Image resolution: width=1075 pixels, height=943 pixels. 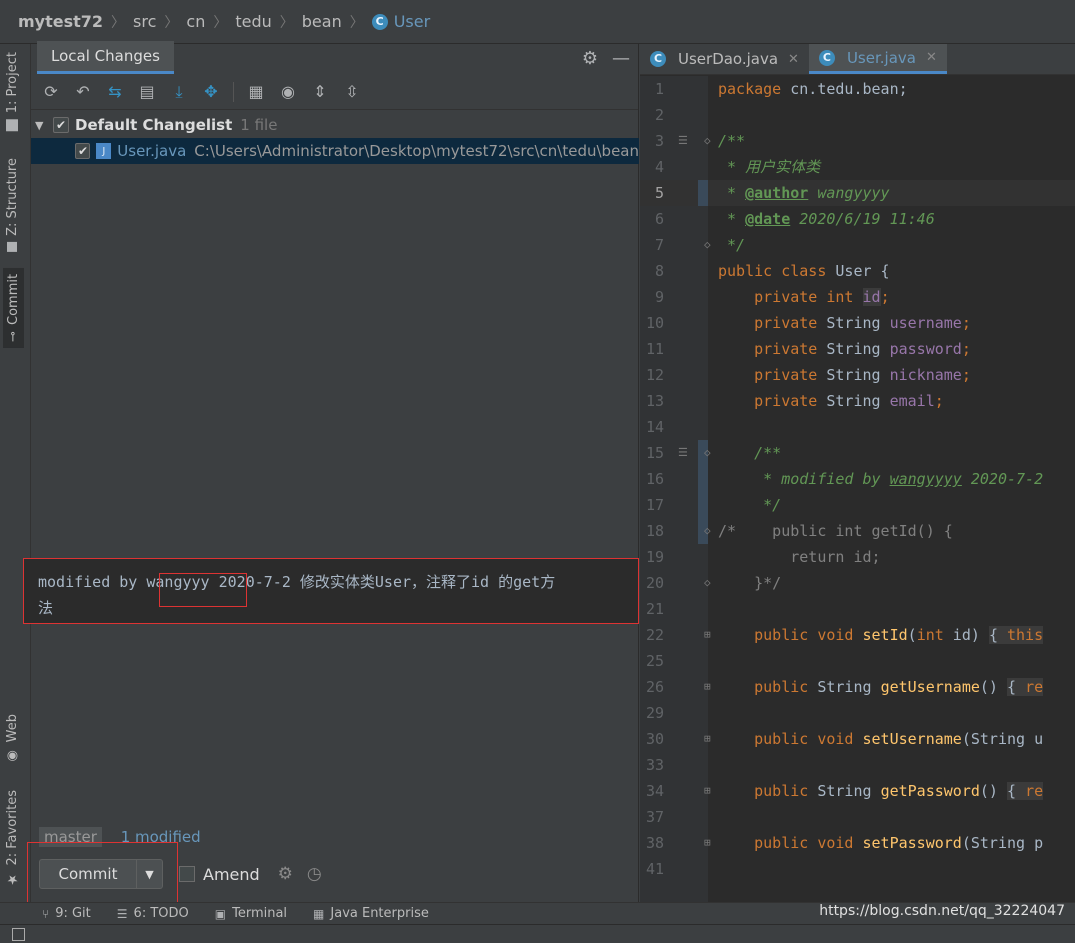 I want to click on file-name: User.java, so click(x=152, y=151).